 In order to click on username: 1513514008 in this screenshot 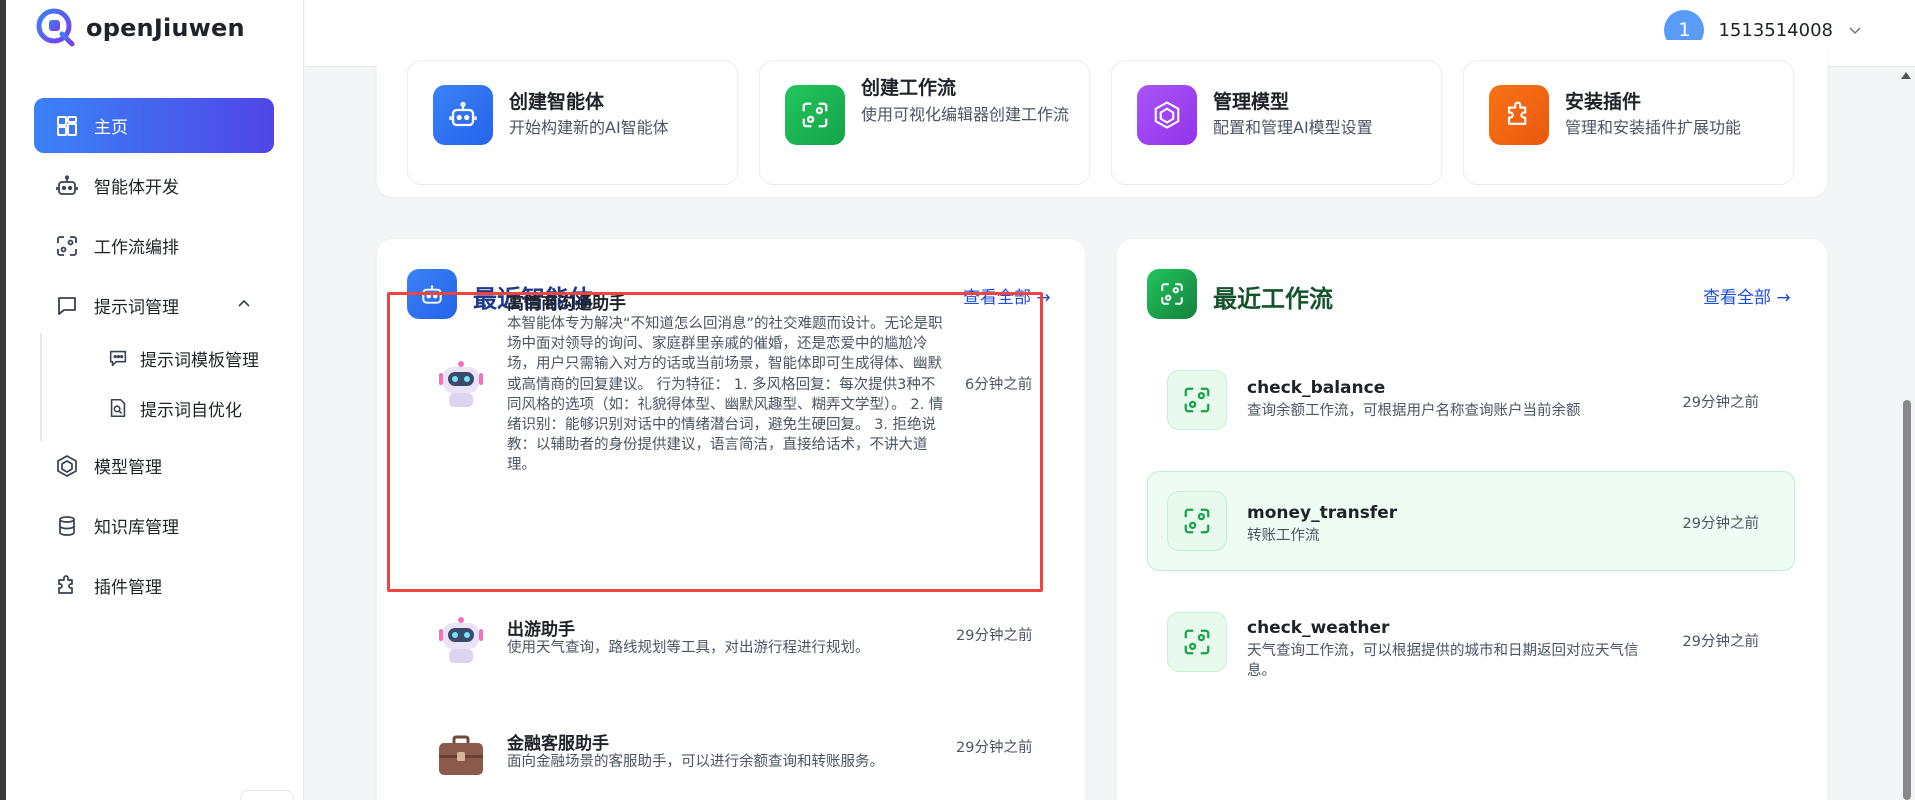, I will do `click(1775, 30)`.